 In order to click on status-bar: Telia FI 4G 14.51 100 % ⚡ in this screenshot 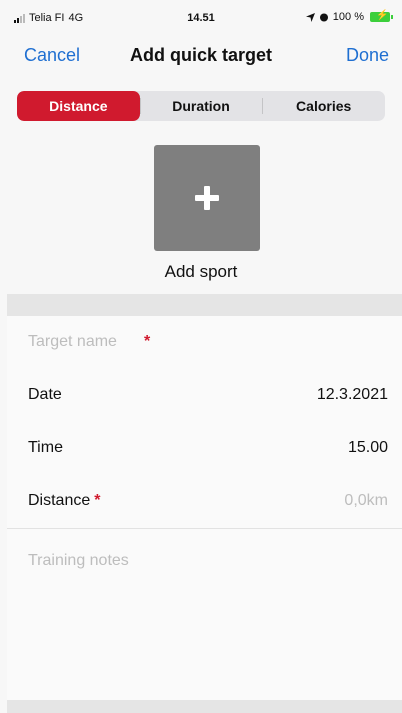, I will do `click(201, 18)`.